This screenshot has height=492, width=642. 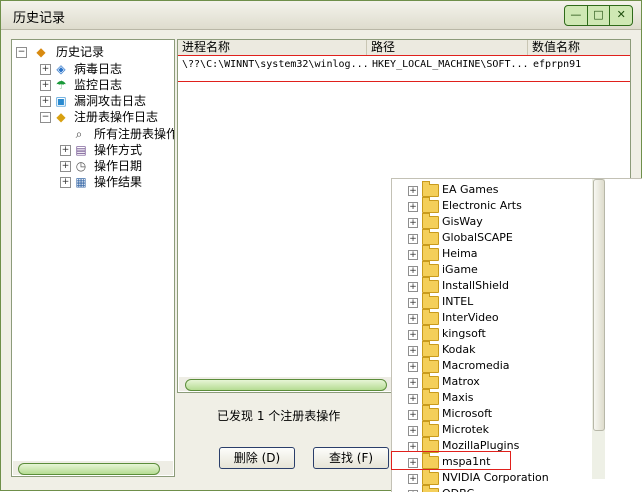 I want to click on column-process-name: 进程名称, so click(x=272, y=47).